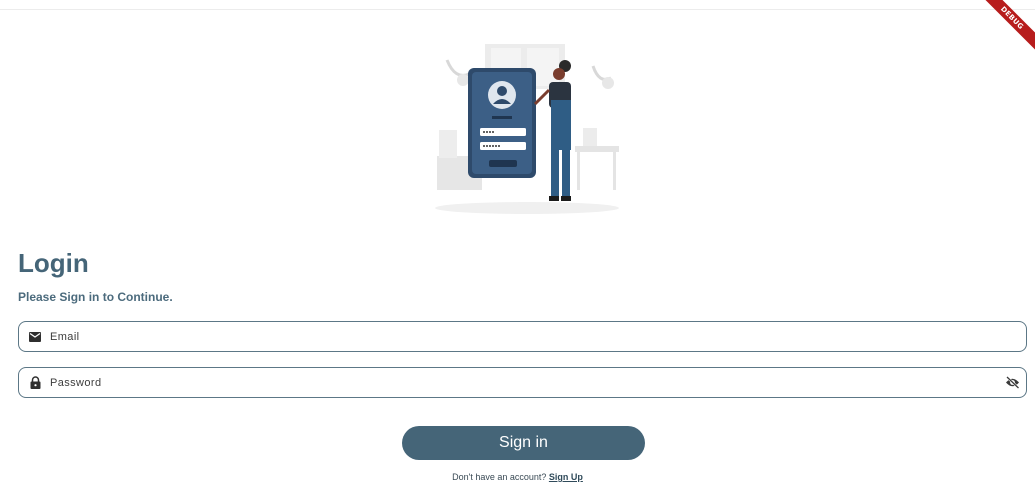  I want to click on top-divider, so click(517, 9).